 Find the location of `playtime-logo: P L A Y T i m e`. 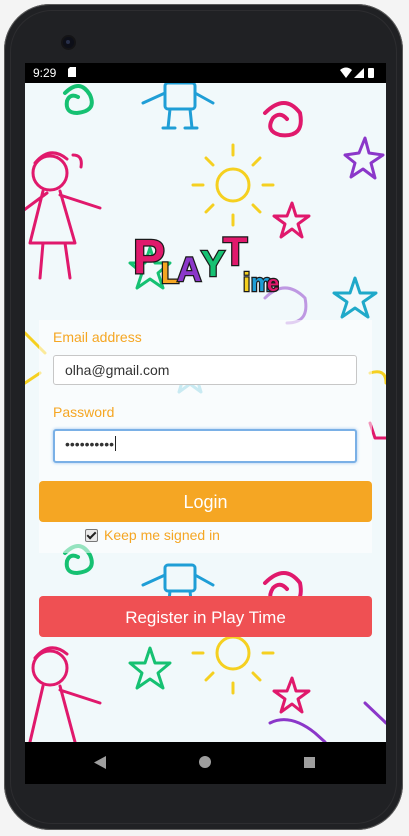

playtime-logo: P L A Y T i m e is located at coordinates (205, 264).